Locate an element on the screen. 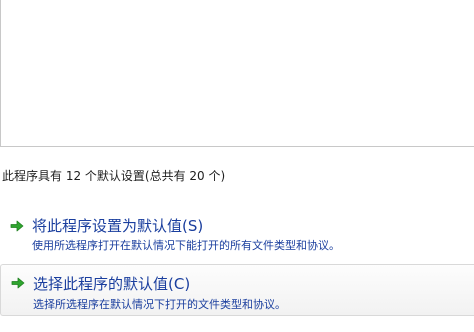 The height and width of the screenshot is (332, 474). default-settings-summary: 此程序具有 12 个默认设置(总共有 20 个) is located at coordinates (114, 176).